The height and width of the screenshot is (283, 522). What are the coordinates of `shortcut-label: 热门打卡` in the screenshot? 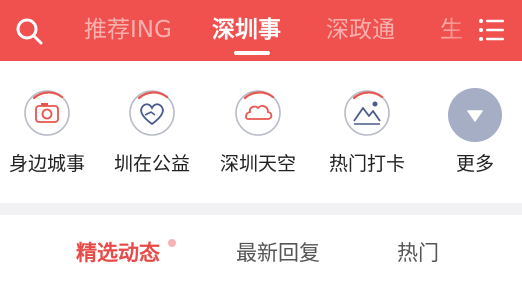 It's located at (366, 164).